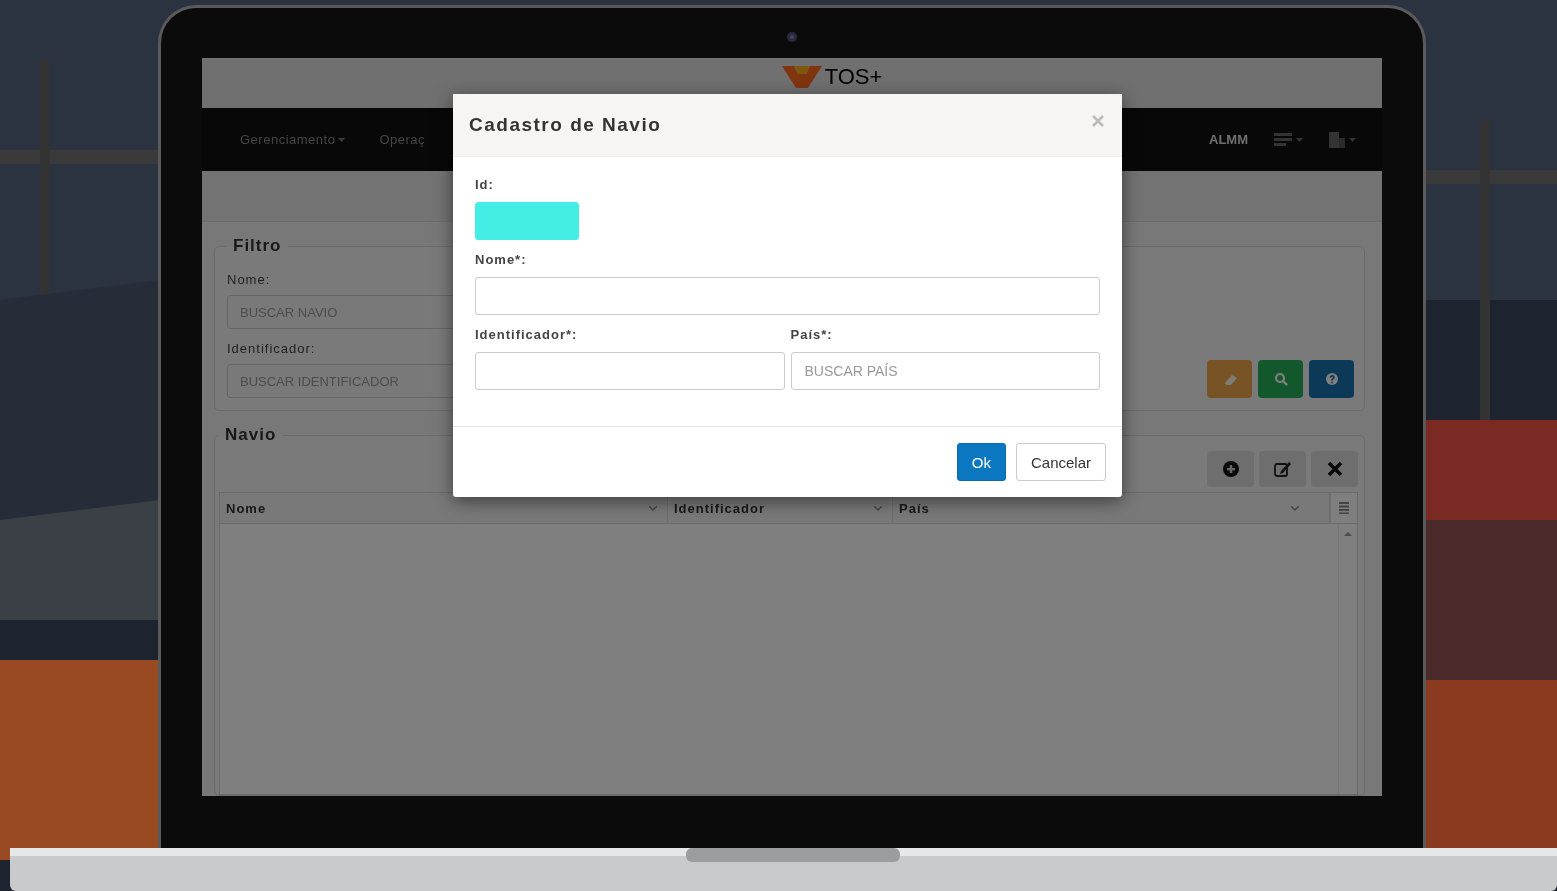  Describe the element at coordinates (792, 37) in the screenshot. I see `camera-icon` at that location.